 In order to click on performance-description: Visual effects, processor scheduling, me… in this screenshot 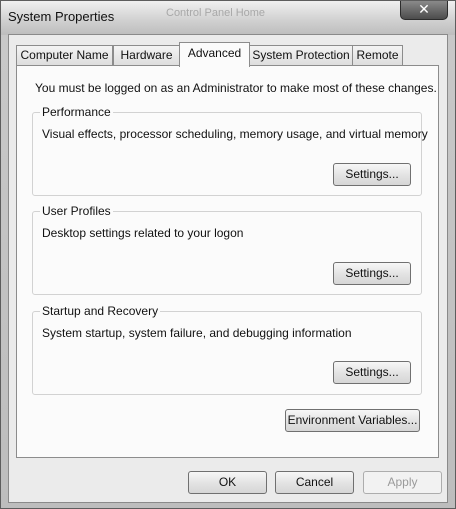, I will do `click(235, 134)`.